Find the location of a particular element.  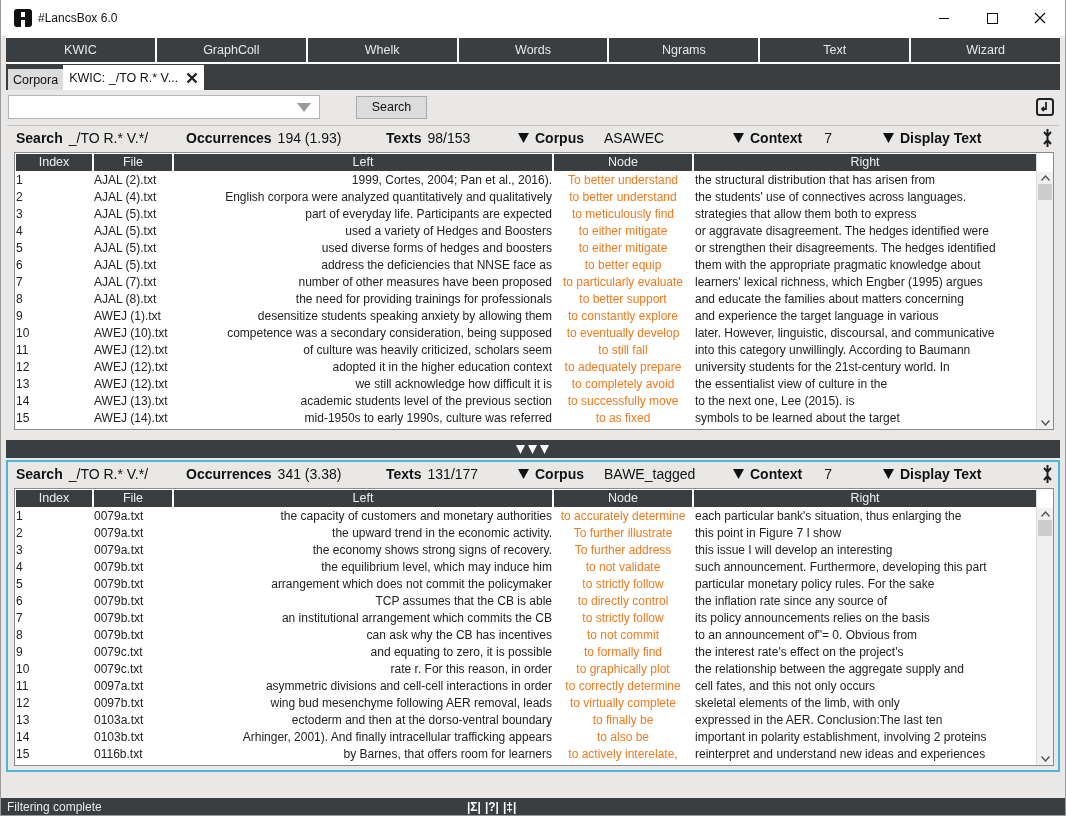

table-cell-text: desensitize students speaking anxiety by allowing them is located at coordinates (404, 316).